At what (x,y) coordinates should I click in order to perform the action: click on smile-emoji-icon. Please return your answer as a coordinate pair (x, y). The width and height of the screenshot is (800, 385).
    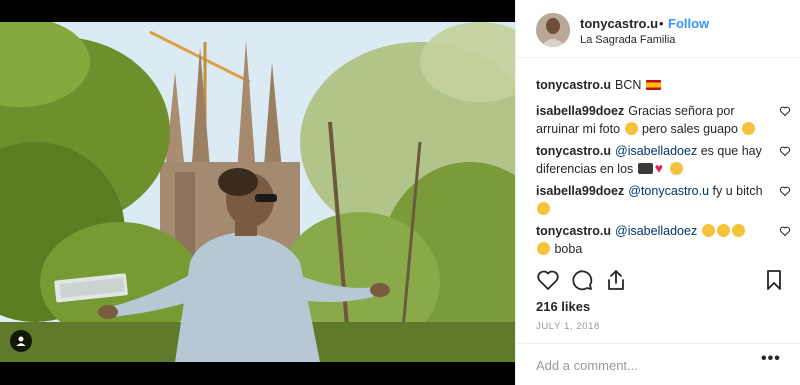
    Looking at the image, I should click on (631, 128).